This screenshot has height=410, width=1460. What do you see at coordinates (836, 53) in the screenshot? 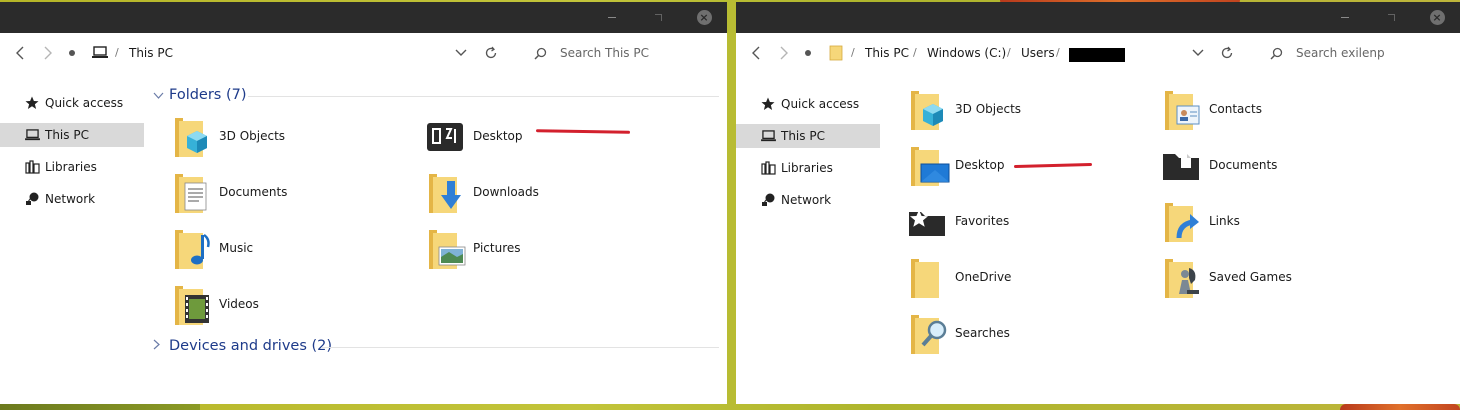
I see `location-icon` at bounding box center [836, 53].